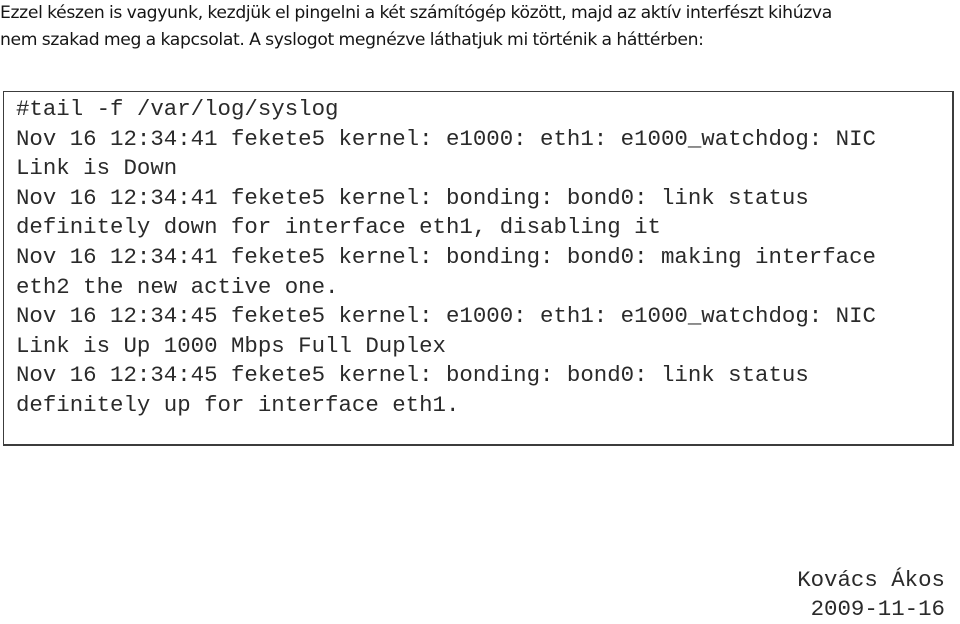  What do you see at coordinates (177, 109) in the screenshot?
I see `command-line: #tail -f /var/log/syslog` at bounding box center [177, 109].